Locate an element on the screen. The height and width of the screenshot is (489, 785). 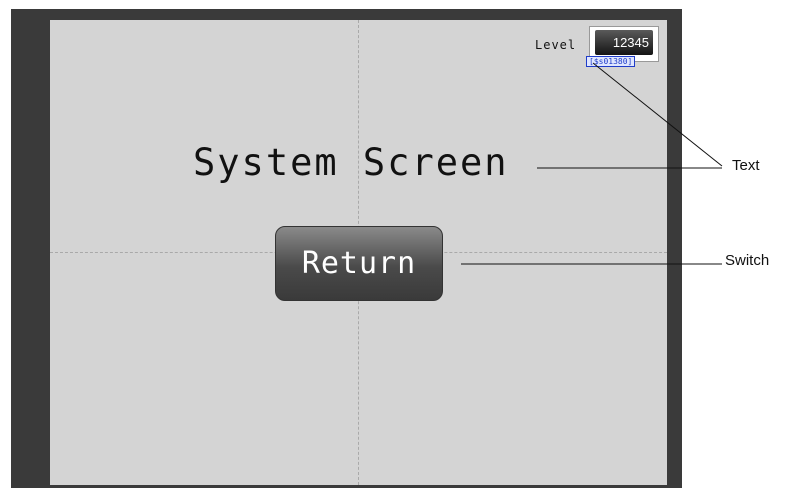
callout-lines is located at coordinates (592, 163).